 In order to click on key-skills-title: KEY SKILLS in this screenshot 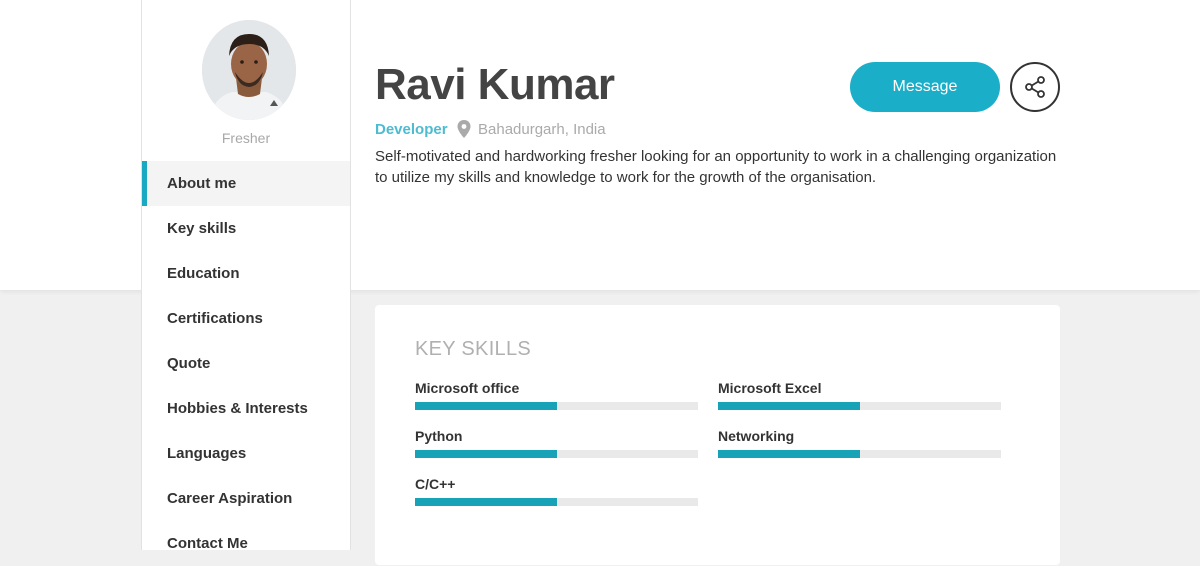, I will do `click(473, 349)`.